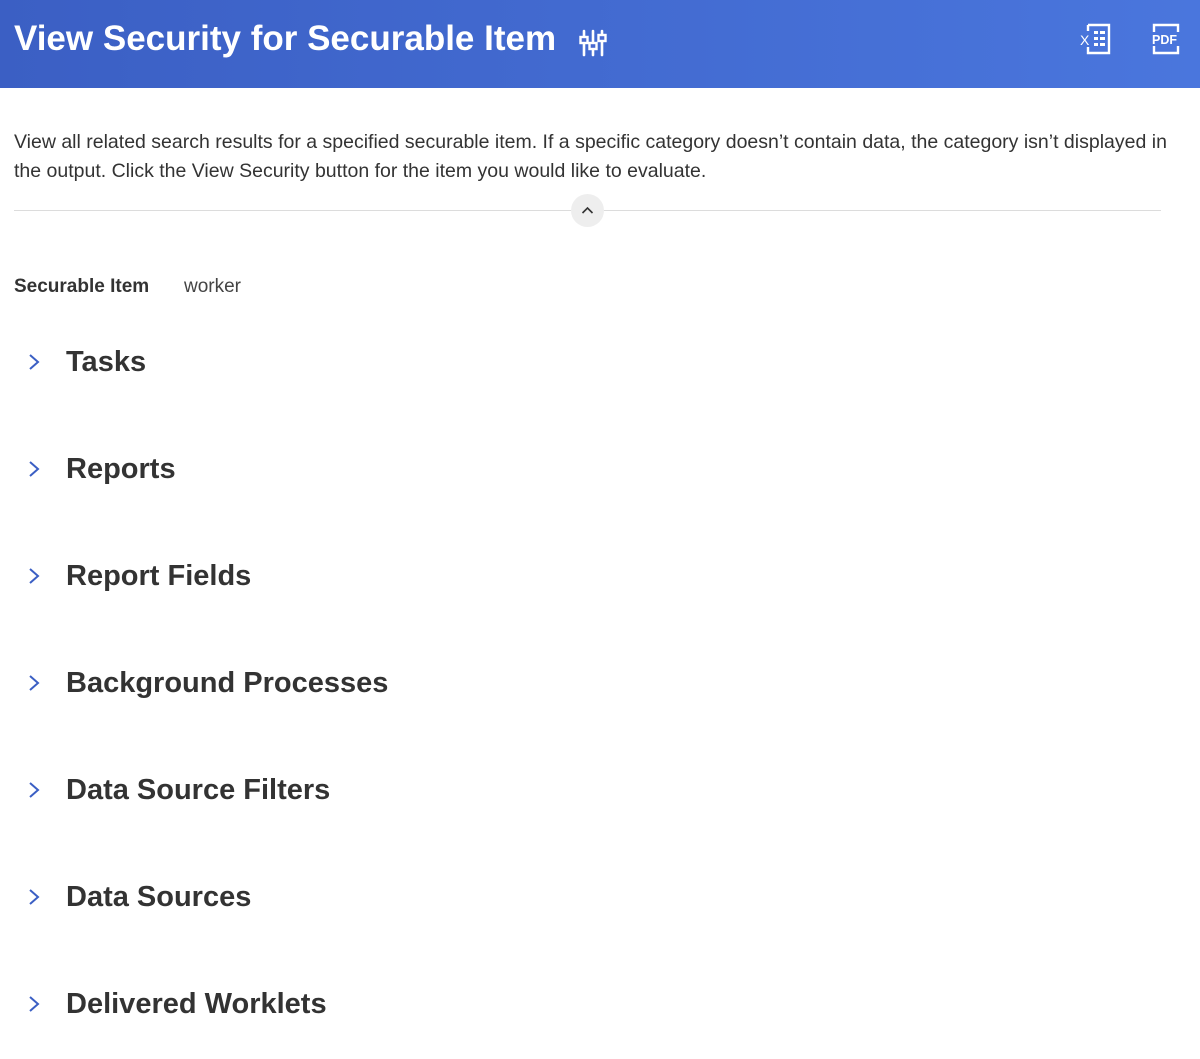 The width and height of the screenshot is (1200, 1059). I want to click on section-data-source-filters: Data Source Filters, so click(364, 790).